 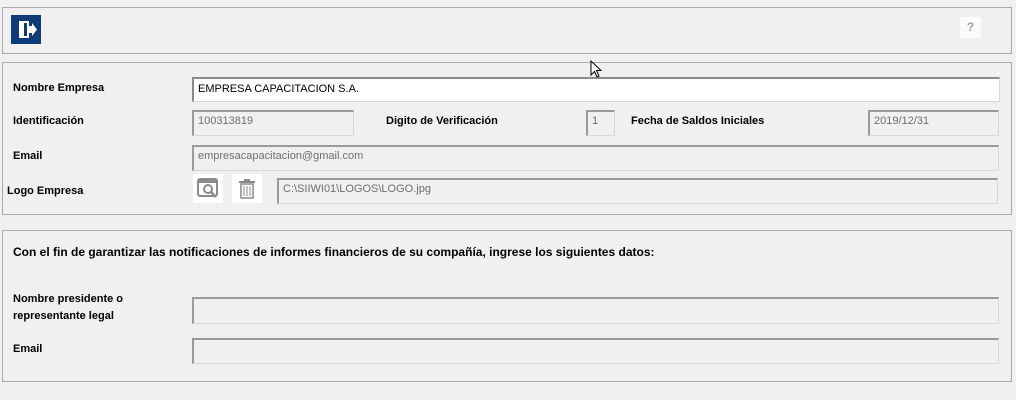 I want to click on toolbar: ?, so click(x=507, y=30).